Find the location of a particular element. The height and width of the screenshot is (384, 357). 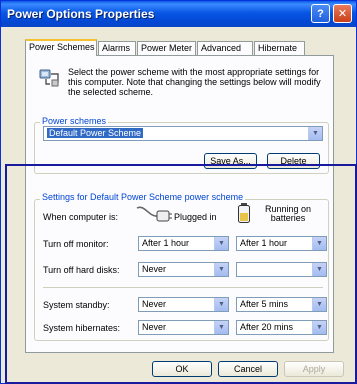

tab-power-meter: Power Meter is located at coordinates (166, 48).